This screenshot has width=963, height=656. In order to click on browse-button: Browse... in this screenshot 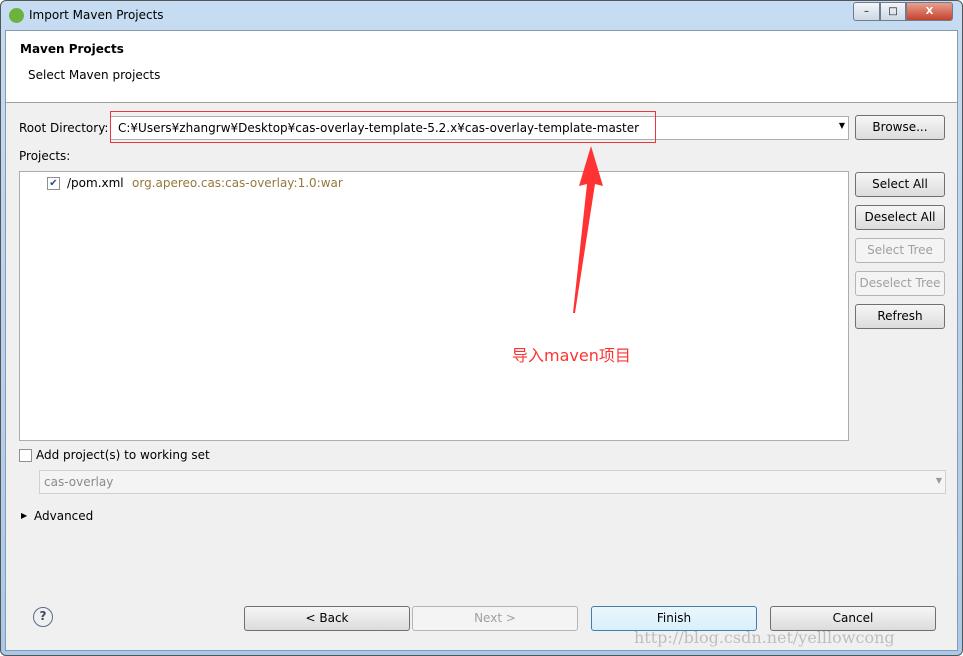, I will do `click(900, 127)`.